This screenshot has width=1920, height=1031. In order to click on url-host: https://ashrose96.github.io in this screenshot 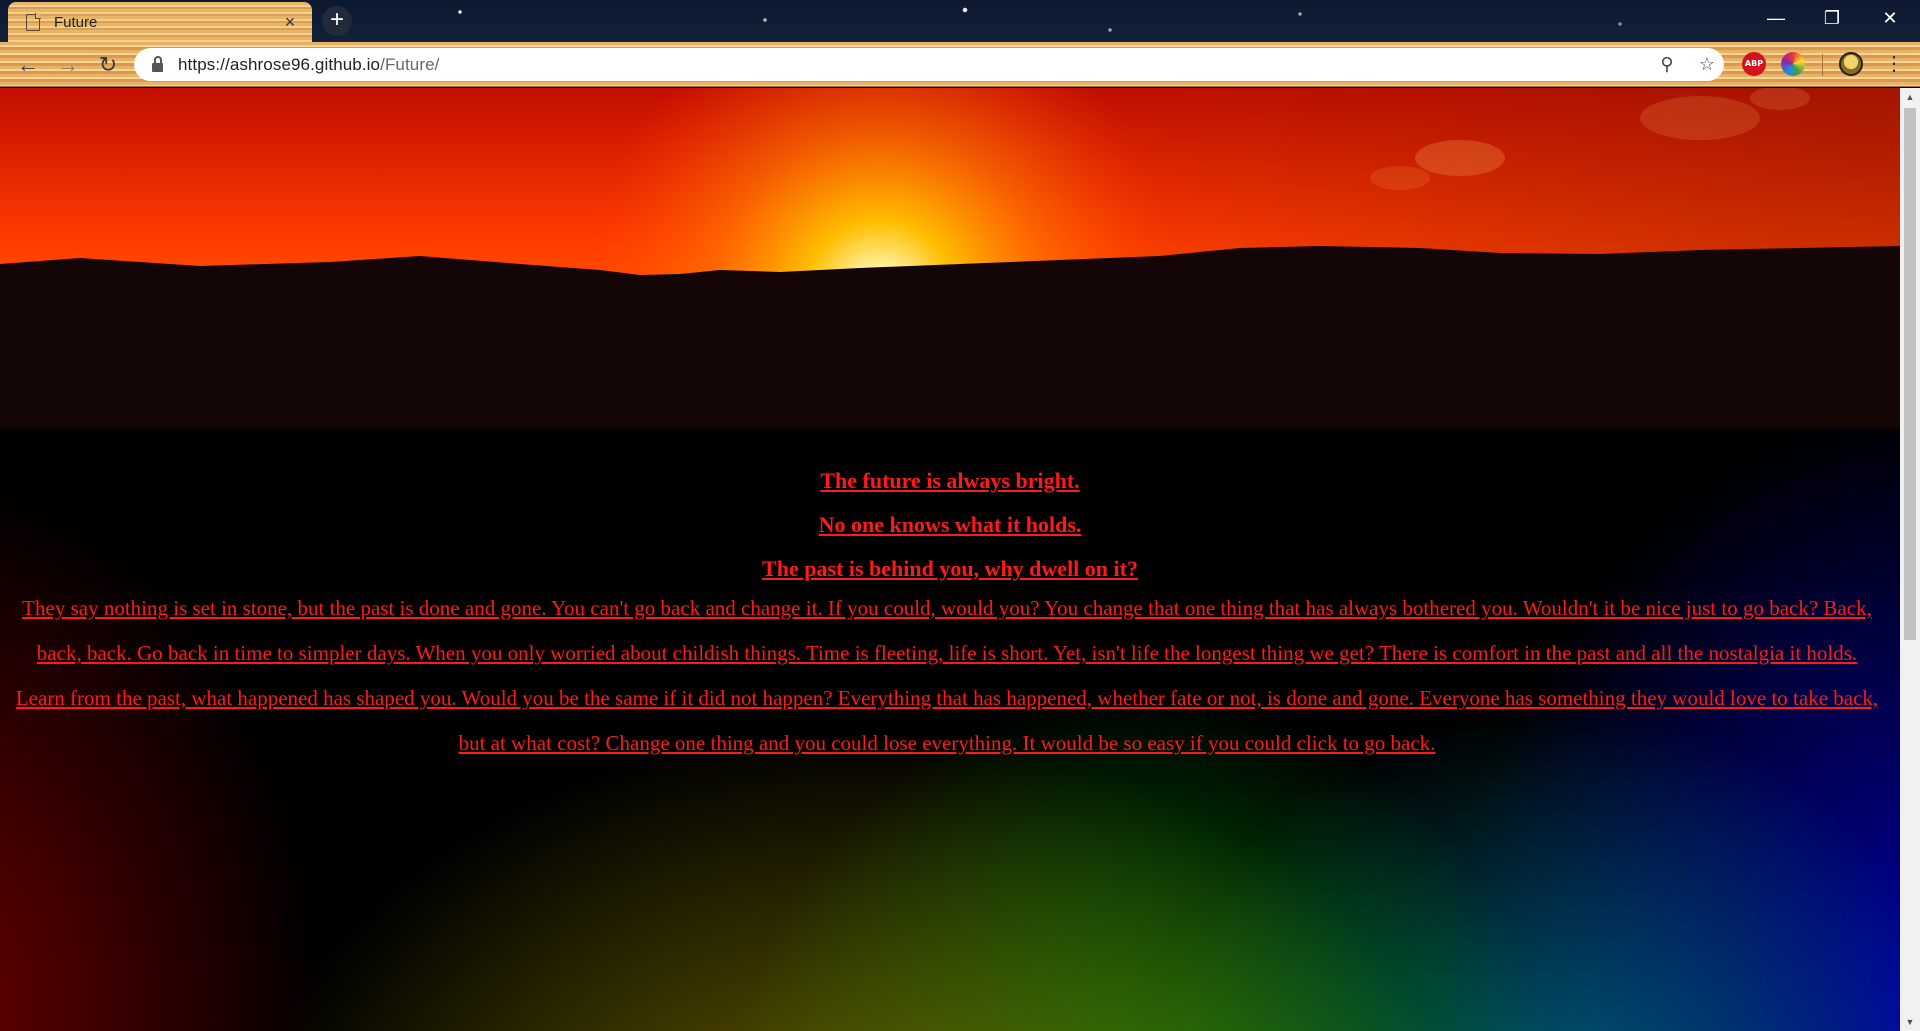, I will do `click(279, 64)`.